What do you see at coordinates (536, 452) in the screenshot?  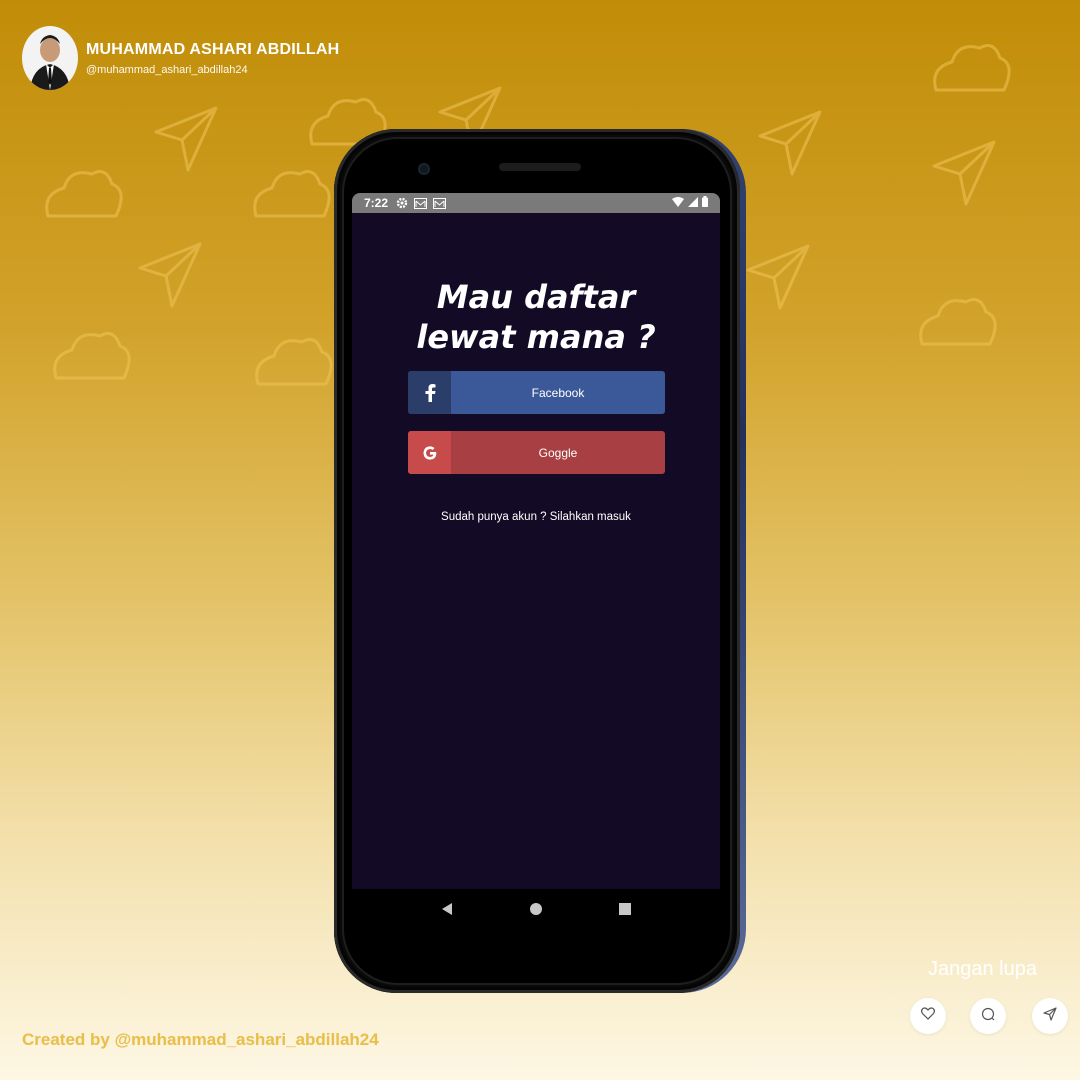 I see `google-signup-button: Goggle` at bounding box center [536, 452].